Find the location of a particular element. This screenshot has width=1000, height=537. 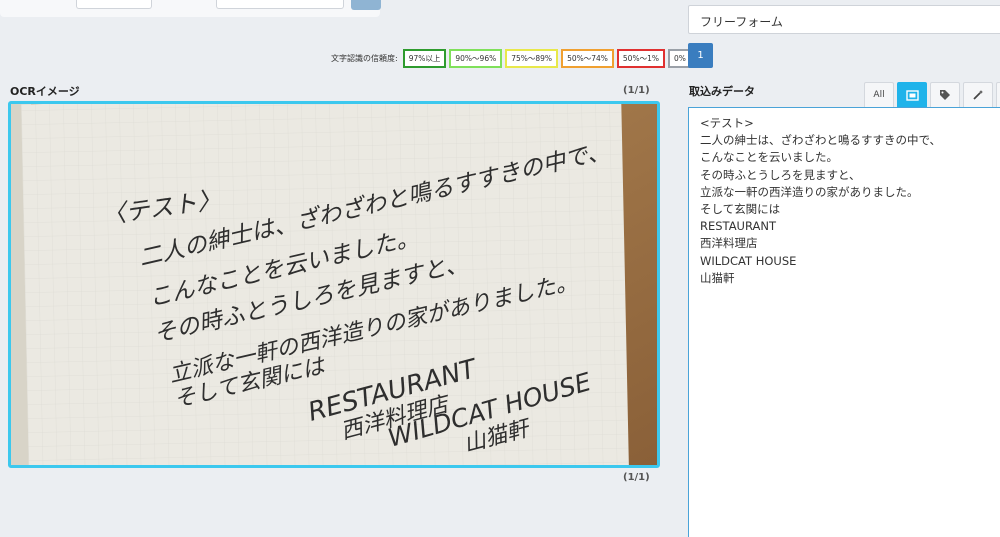

page-button-1: 1 is located at coordinates (700, 55).